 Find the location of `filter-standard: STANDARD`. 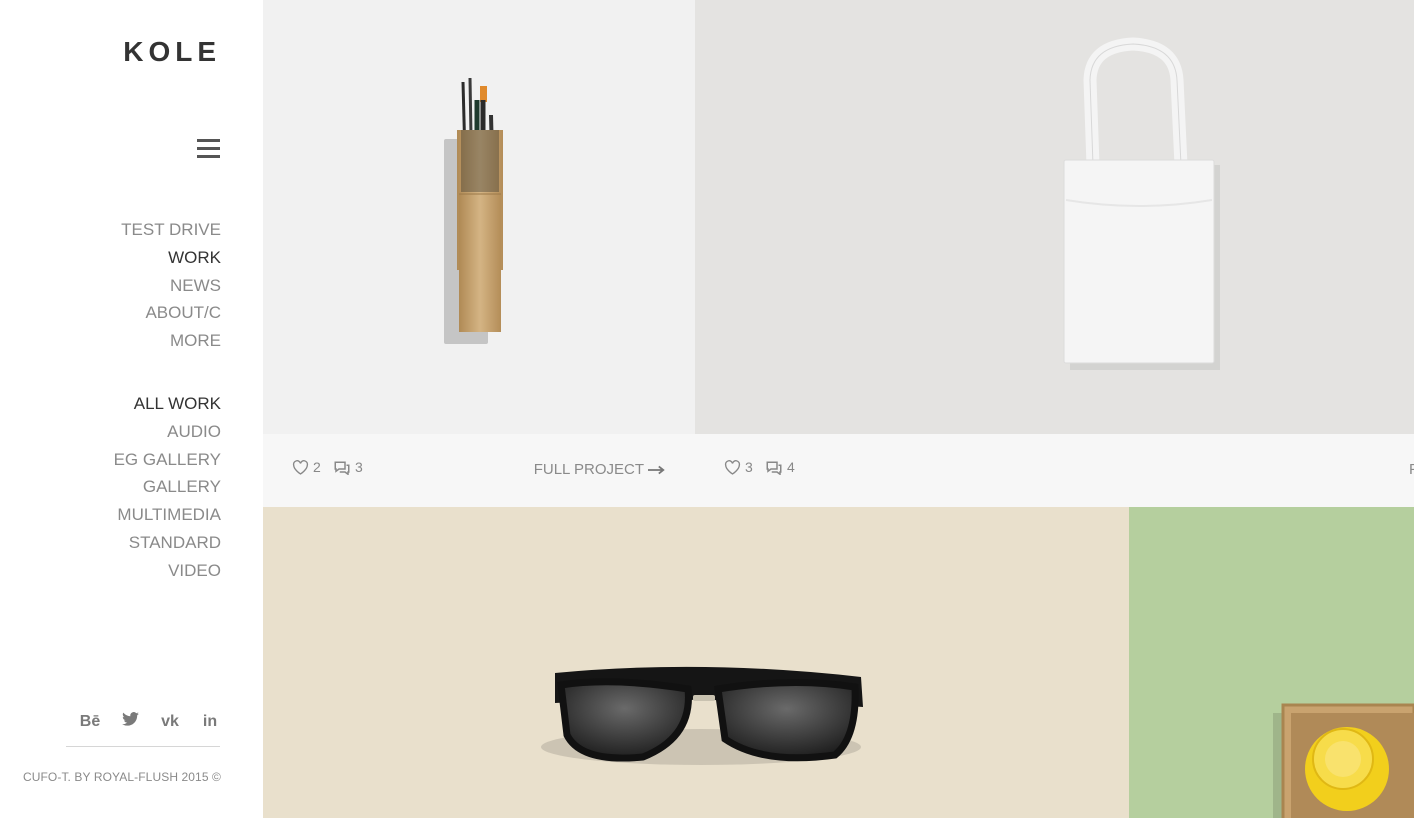

filter-standard: STANDARD is located at coordinates (167, 543).